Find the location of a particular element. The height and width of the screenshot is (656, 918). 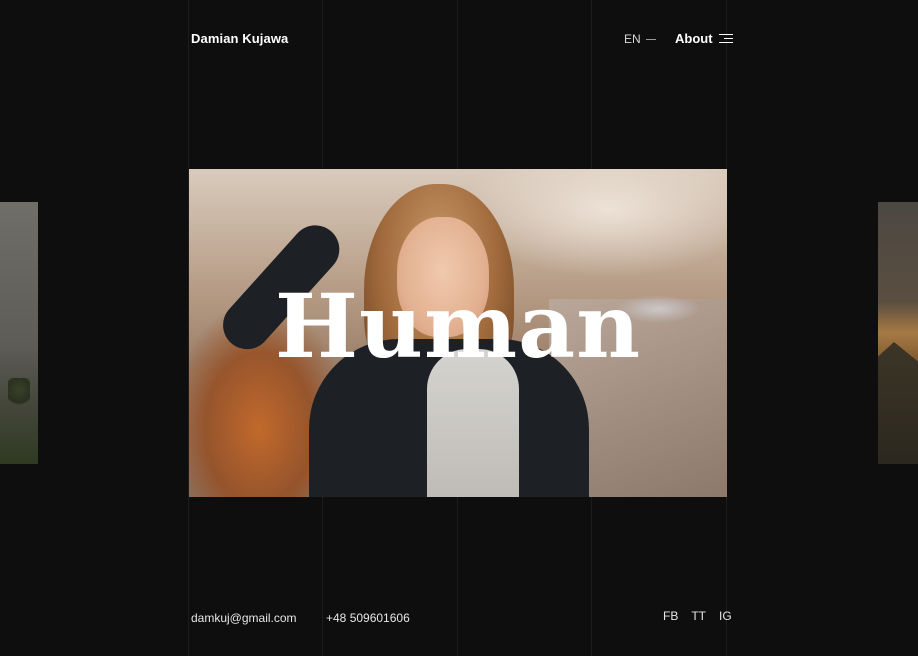

language-label: EN is located at coordinates (632, 39).